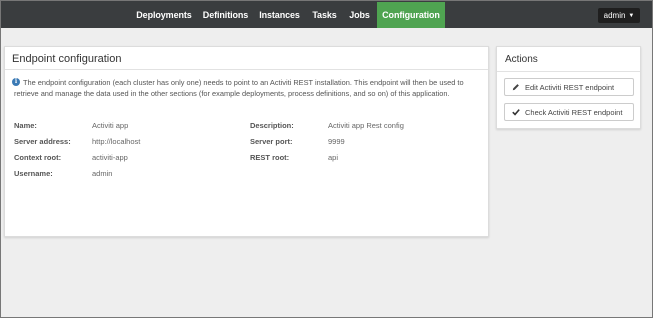  I want to click on tab-tasks: Tasks, so click(324, 15).